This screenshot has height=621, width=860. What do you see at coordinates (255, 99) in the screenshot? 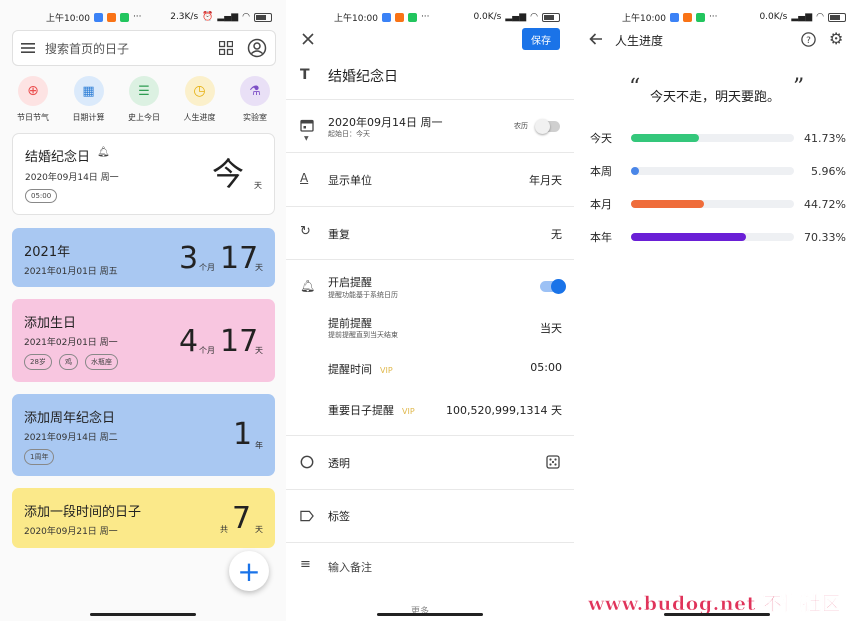
I see `quick-item-lab: ⚗ 实验室` at bounding box center [255, 99].